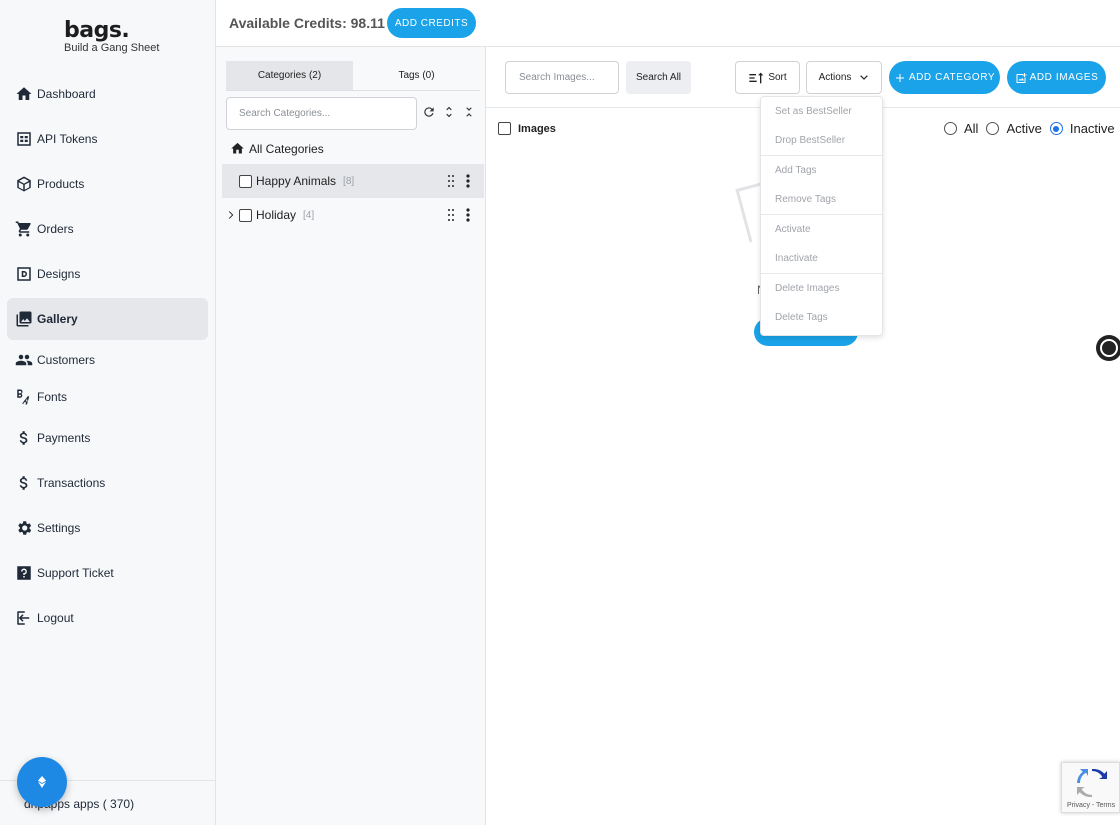  Describe the element at coordinates (66, 94) in the screenshot. I see `sidebar-item-label: Dashboard` at that location.